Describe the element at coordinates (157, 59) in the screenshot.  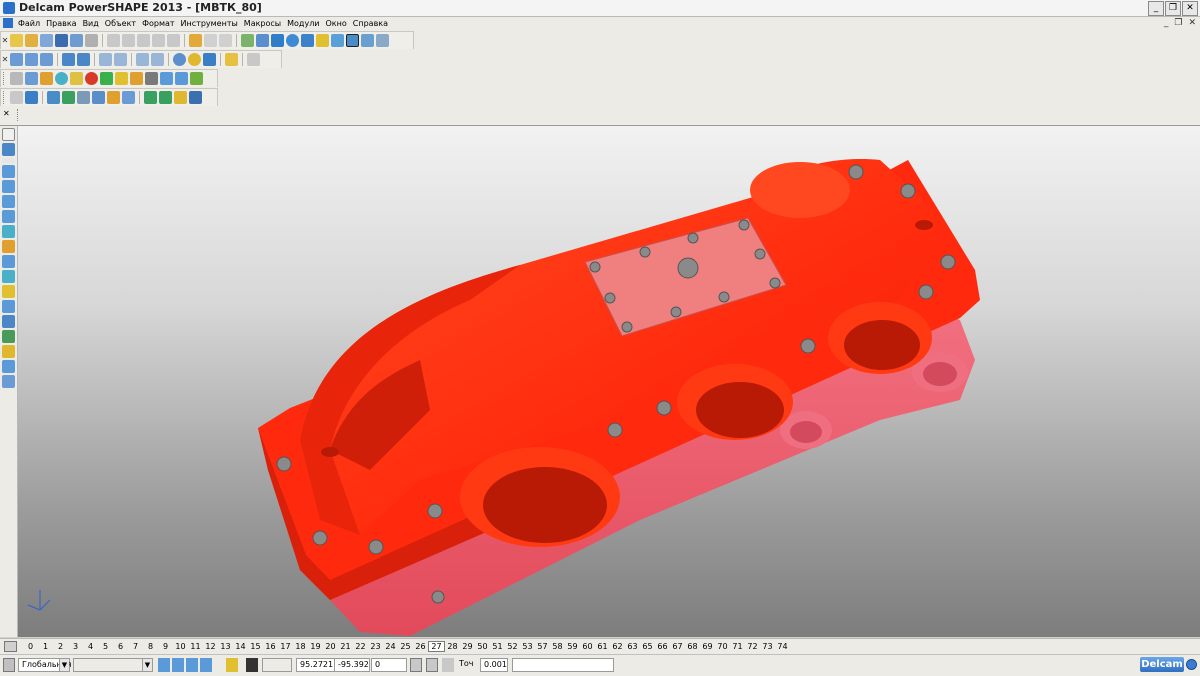
I see `zoom-out-icon` at that location.